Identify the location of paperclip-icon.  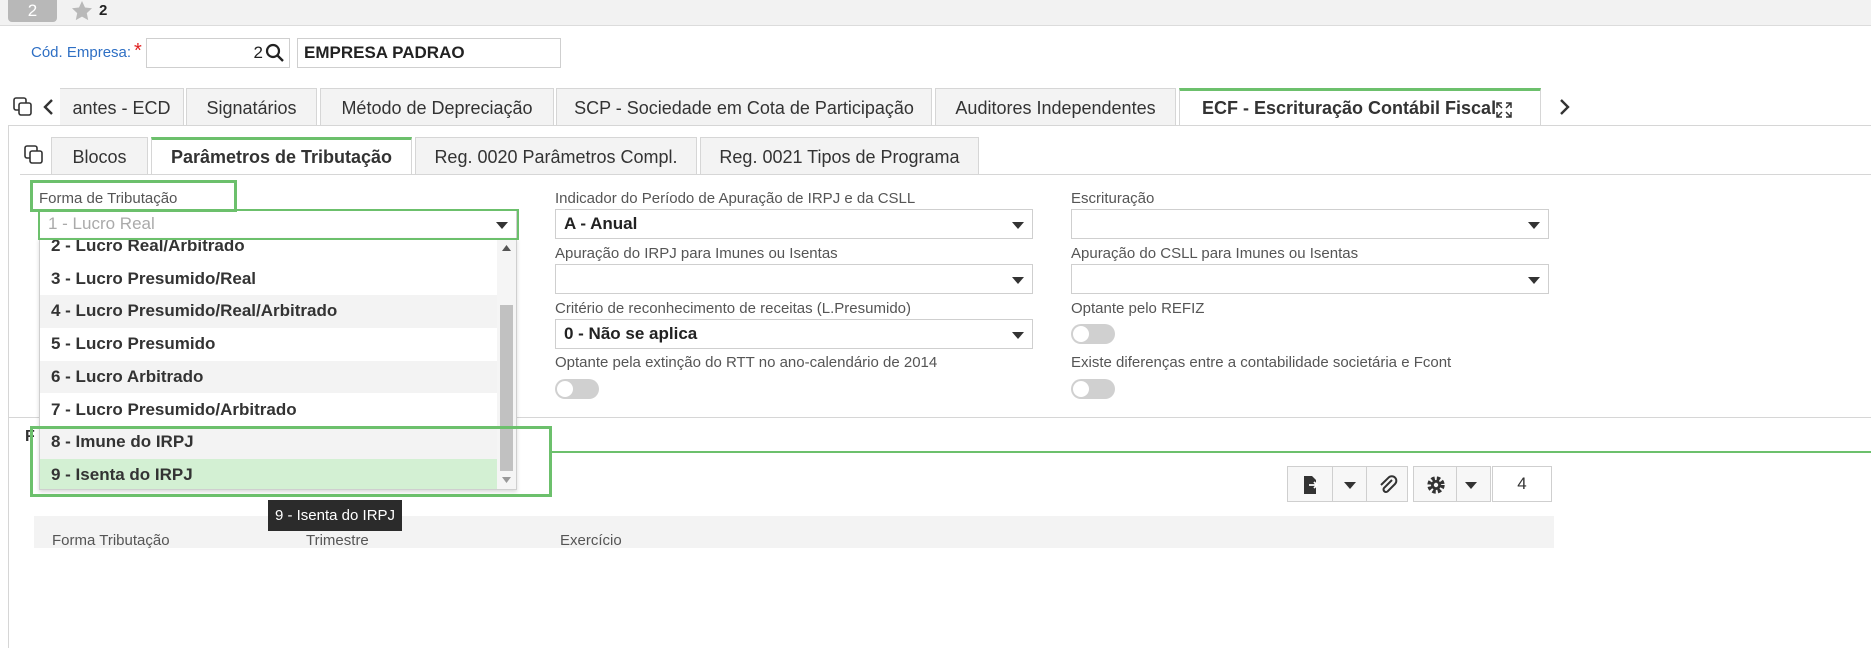
(1389, 484).